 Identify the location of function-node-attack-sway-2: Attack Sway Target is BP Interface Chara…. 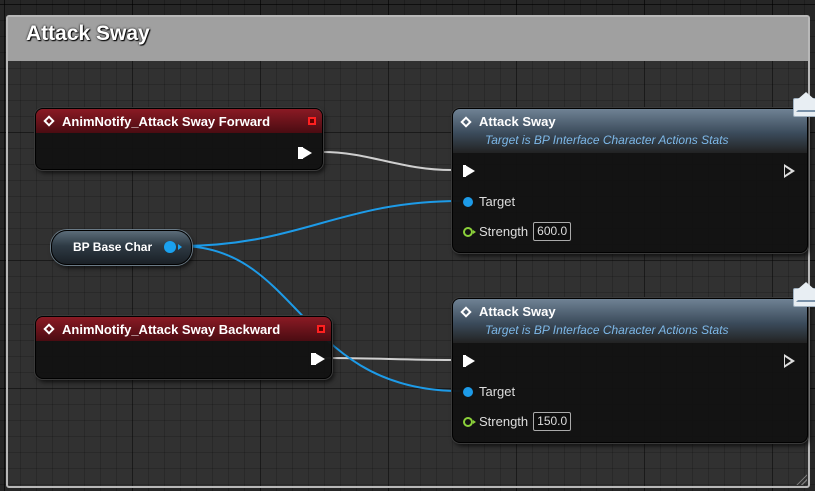
(633, 362).